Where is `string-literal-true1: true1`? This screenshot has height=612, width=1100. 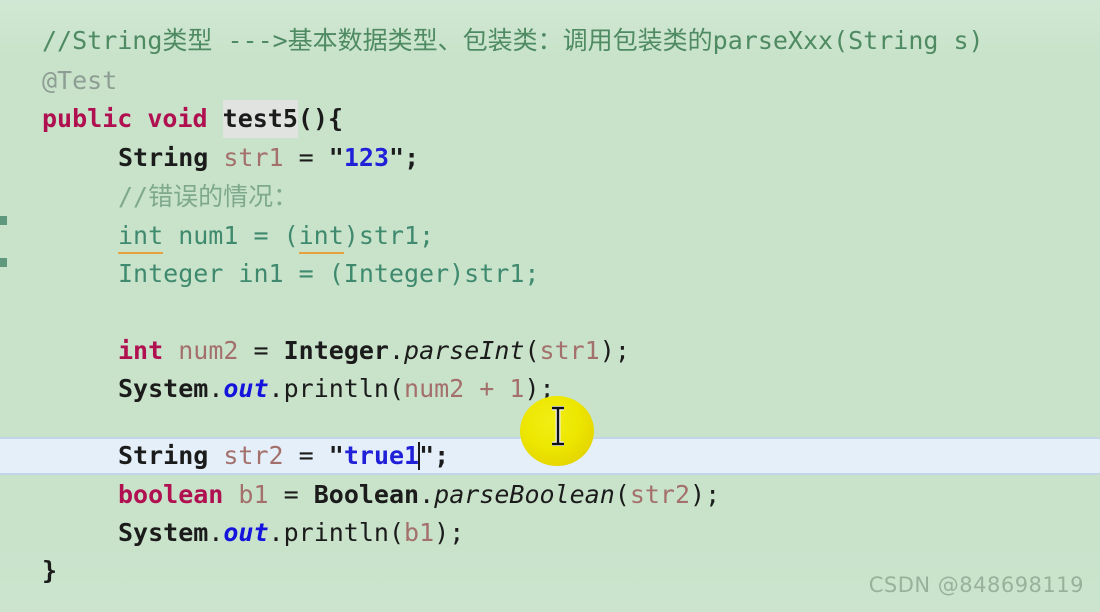 string-literal-true1: true1 is located at coordinates (381, 455).